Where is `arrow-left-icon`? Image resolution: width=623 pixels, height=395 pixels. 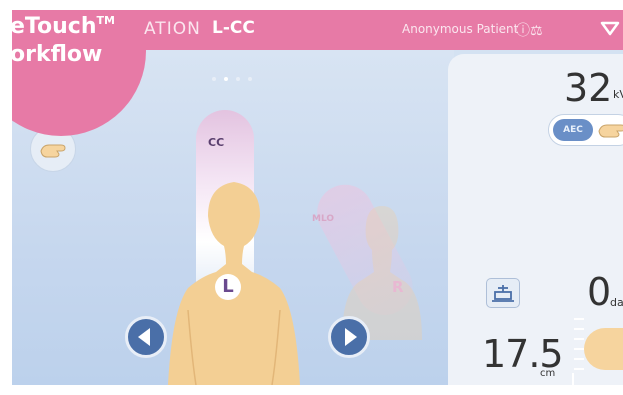
arrow-left-icon is located at coordinates (144, 337).